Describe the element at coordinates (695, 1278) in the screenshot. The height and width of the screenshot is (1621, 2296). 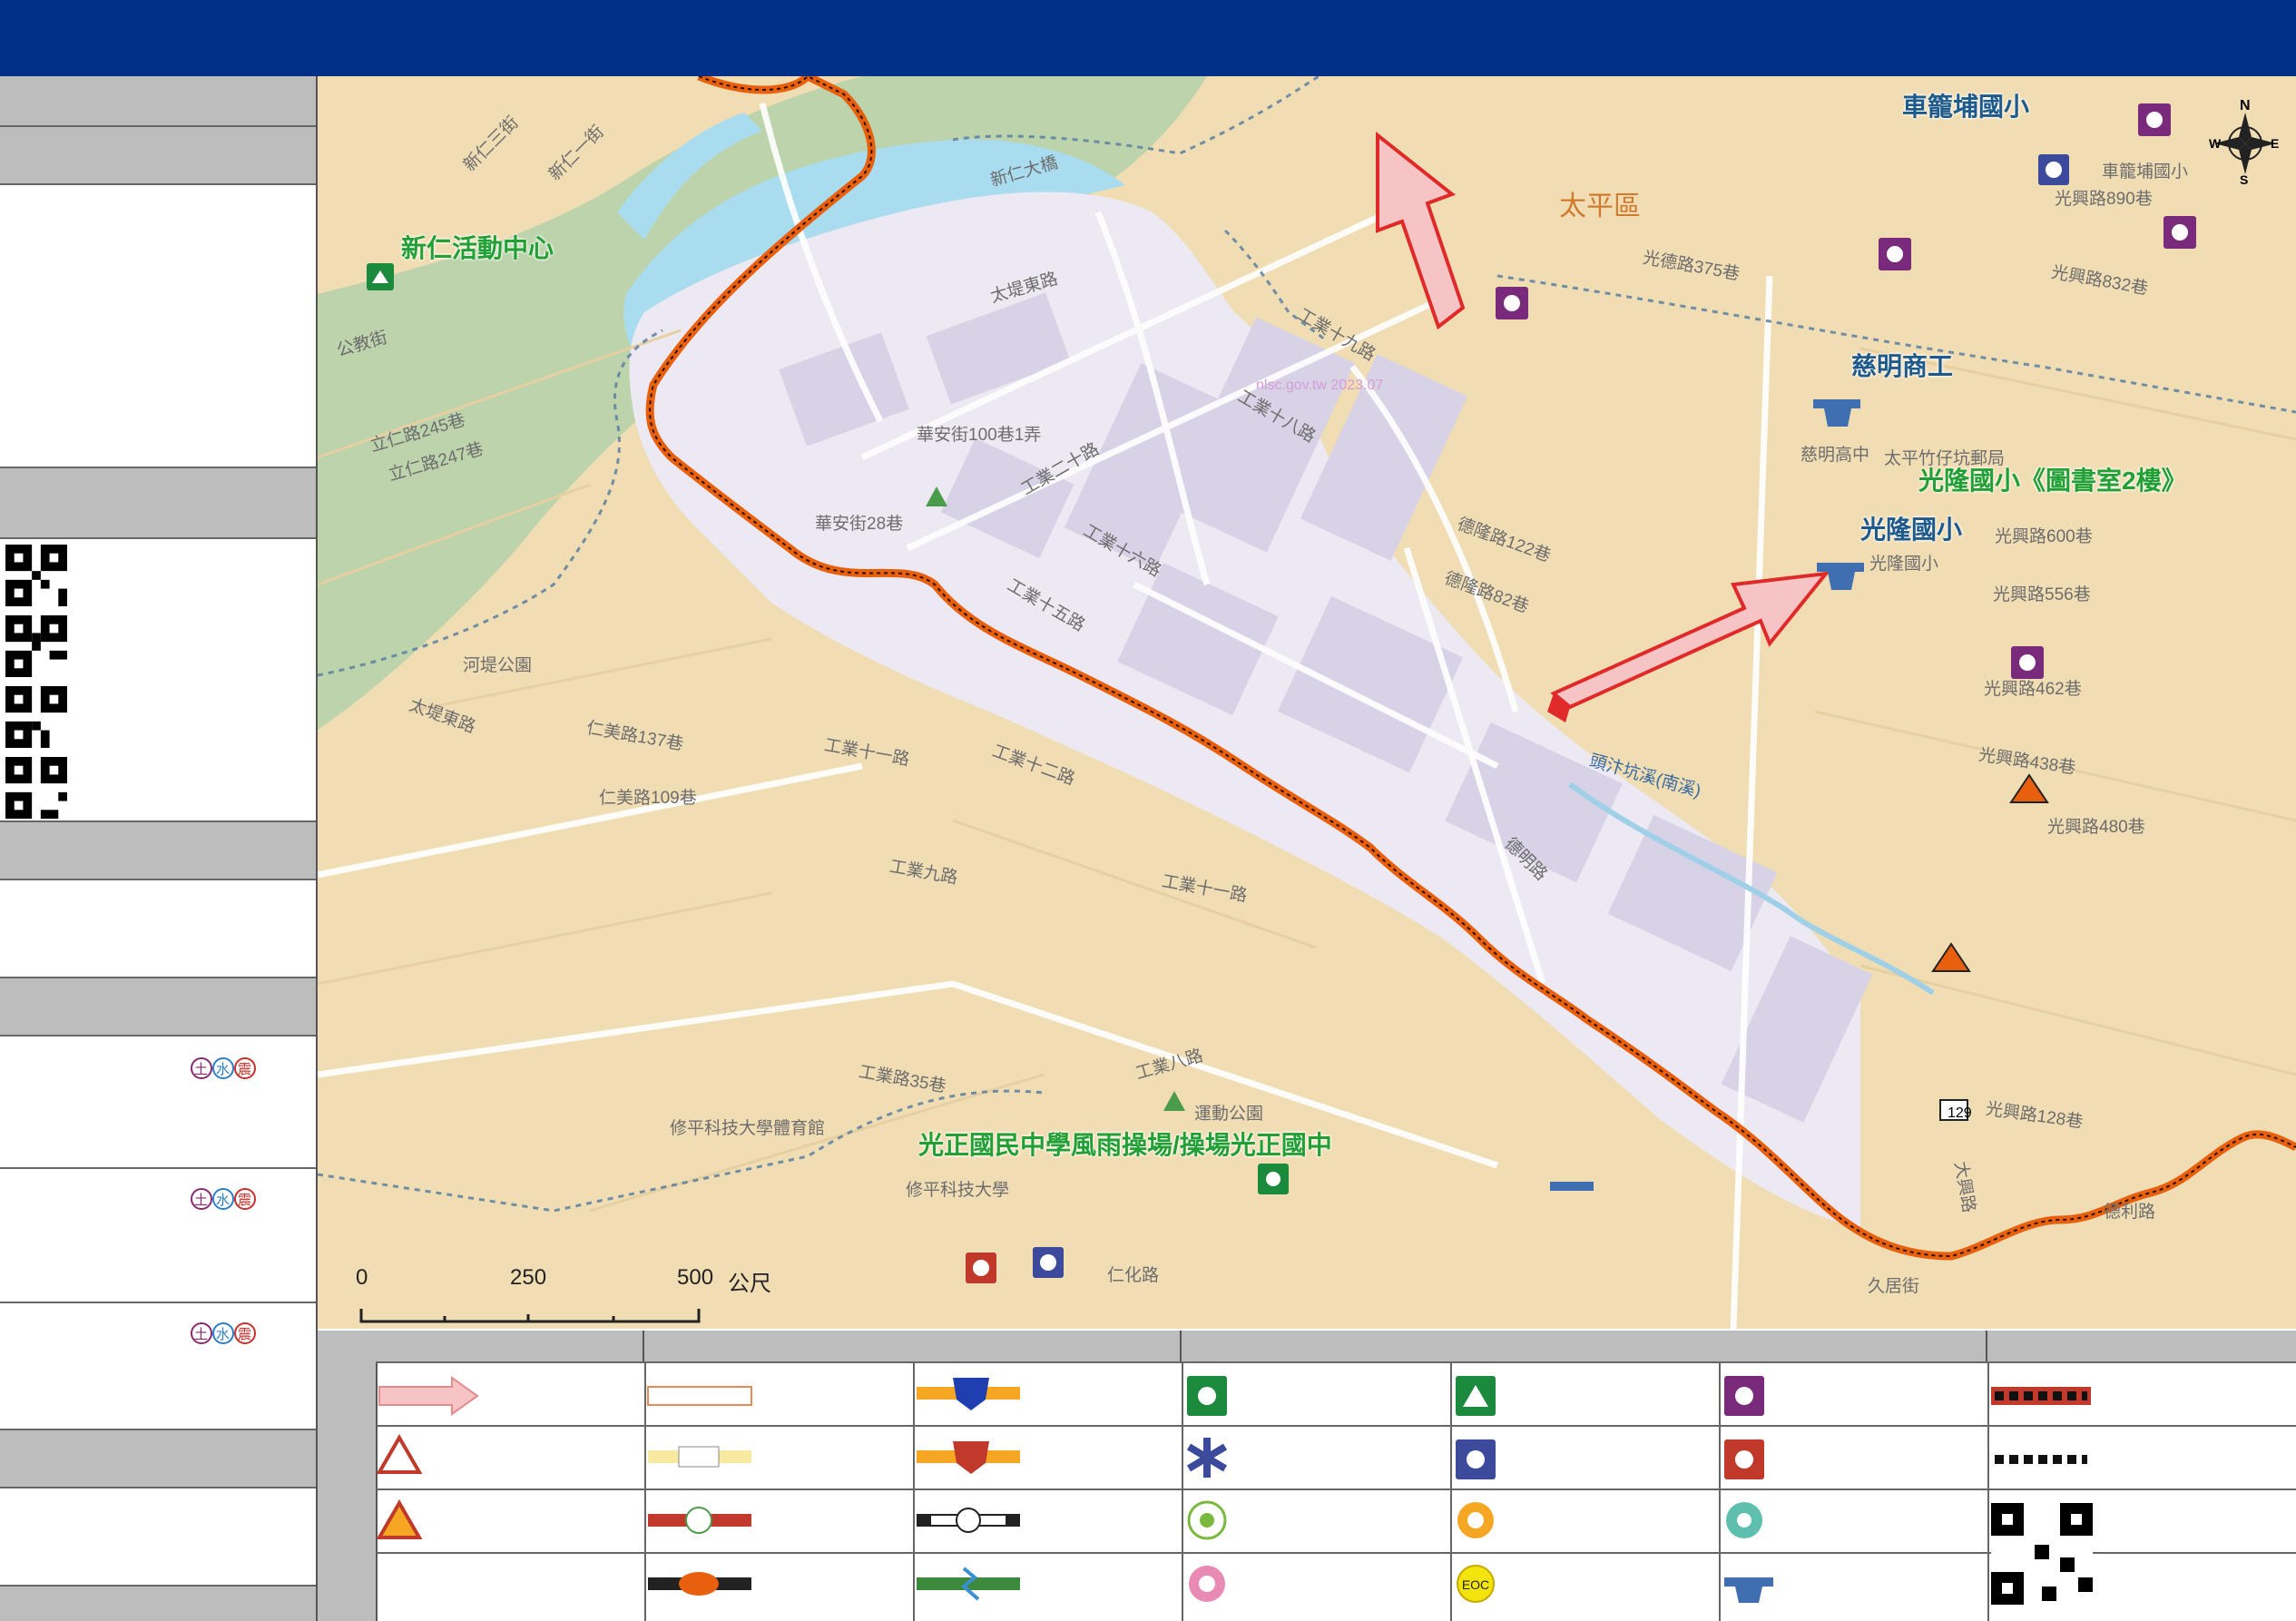
I see `scale-tick-500: 500` at that location.